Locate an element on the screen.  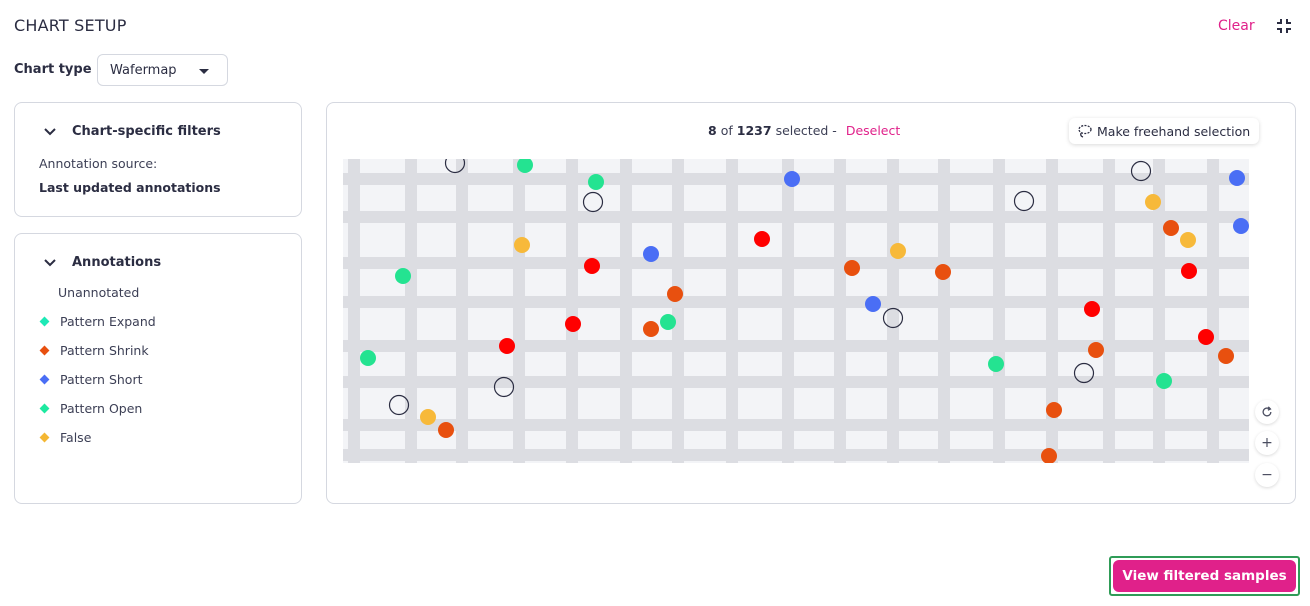
annotation-item-pattern-expand: Pattern Expand is located at coordinates (97, 321).